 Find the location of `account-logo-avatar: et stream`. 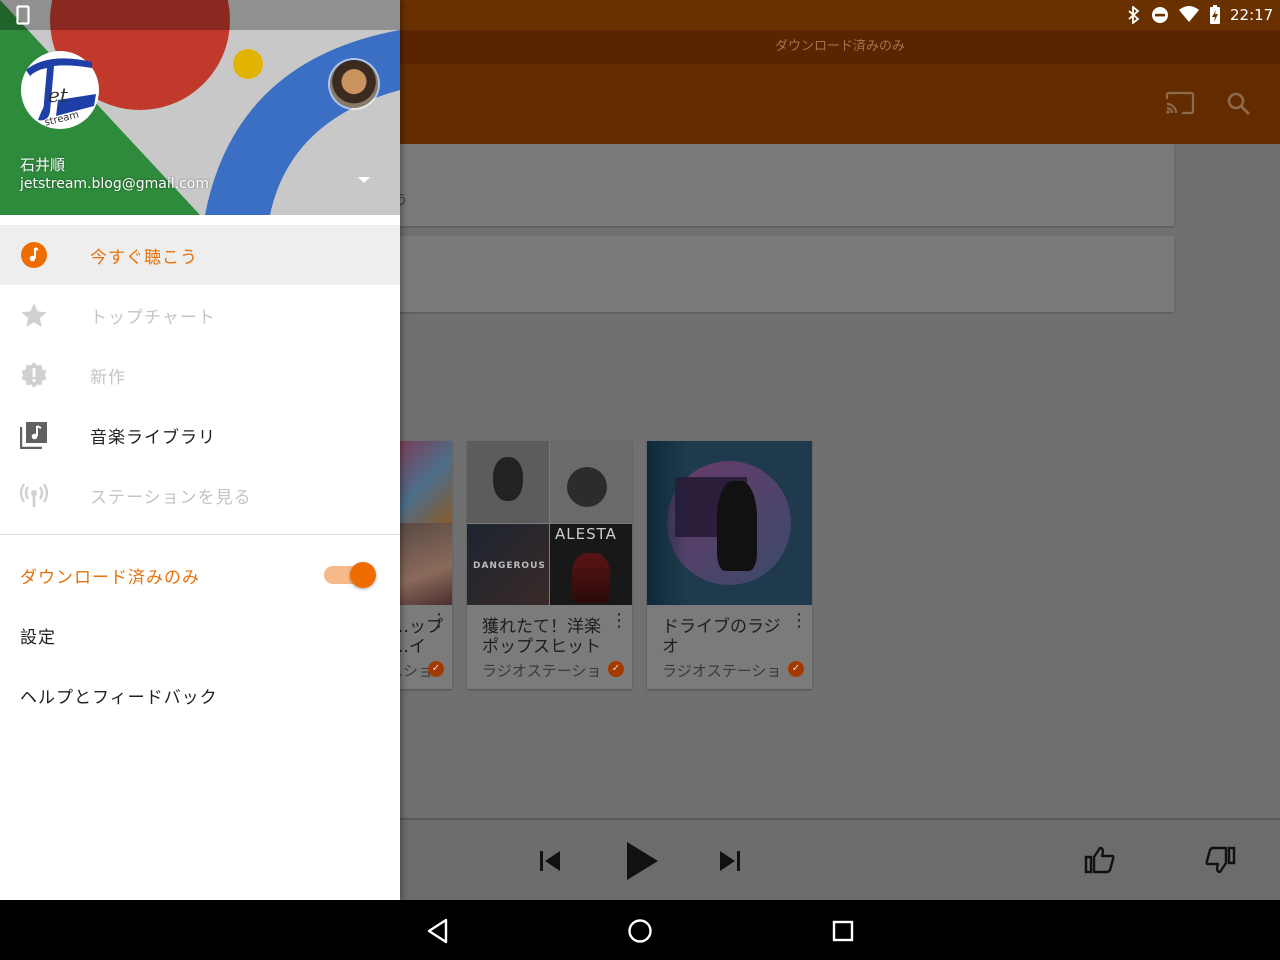

account-logo-avatar: et stream is located at coordinates (60, 90).